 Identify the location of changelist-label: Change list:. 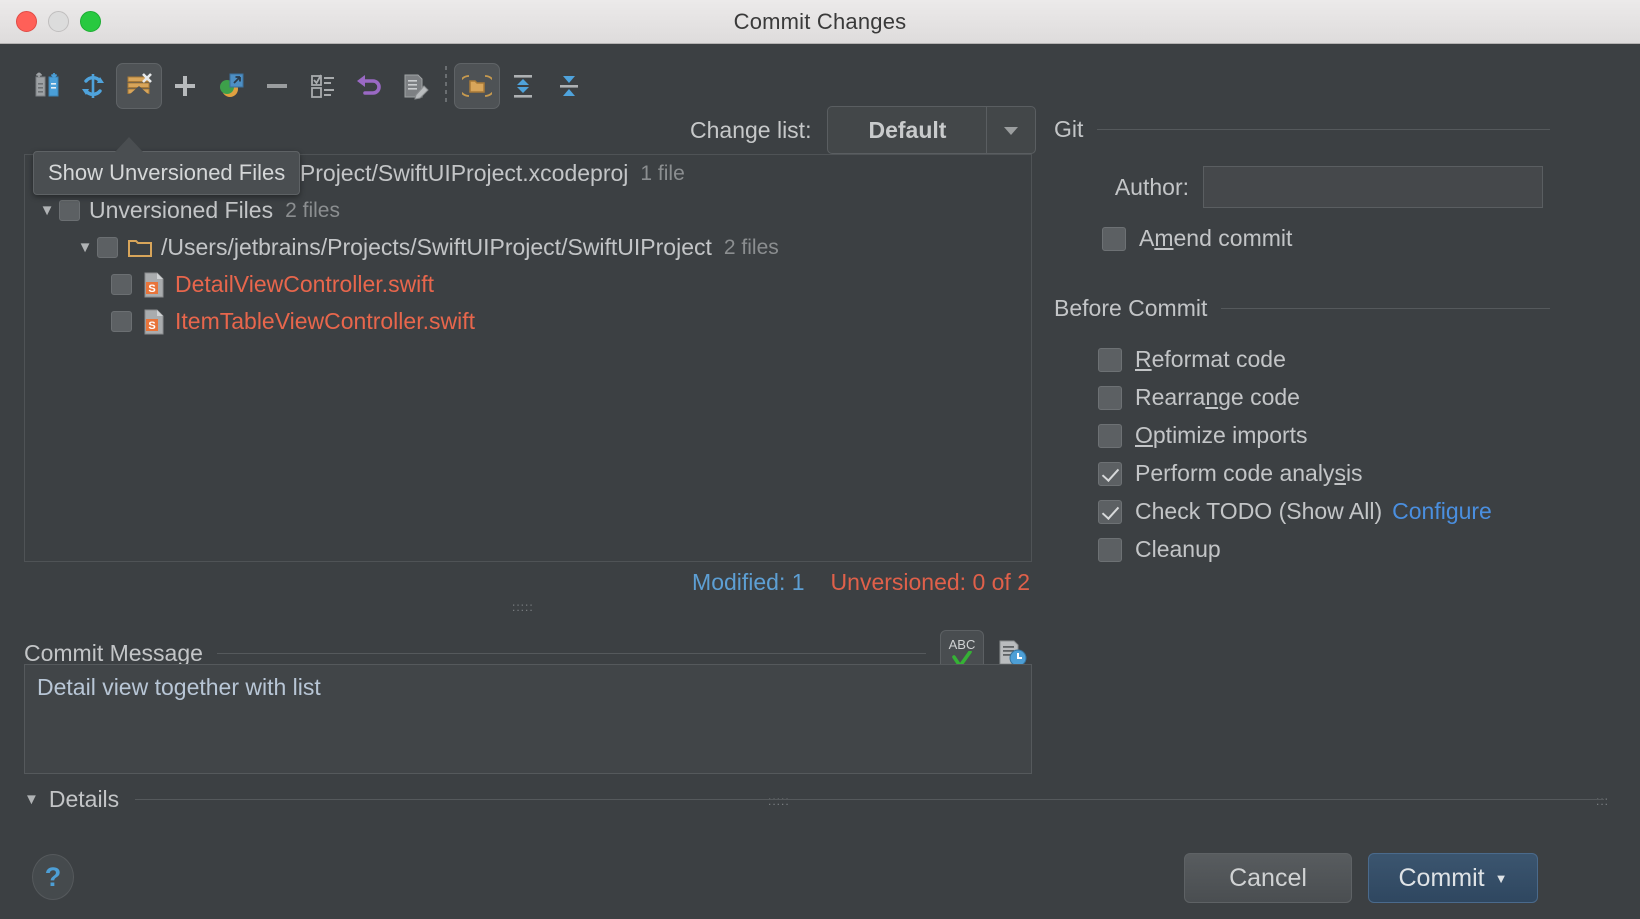
(751, 129).